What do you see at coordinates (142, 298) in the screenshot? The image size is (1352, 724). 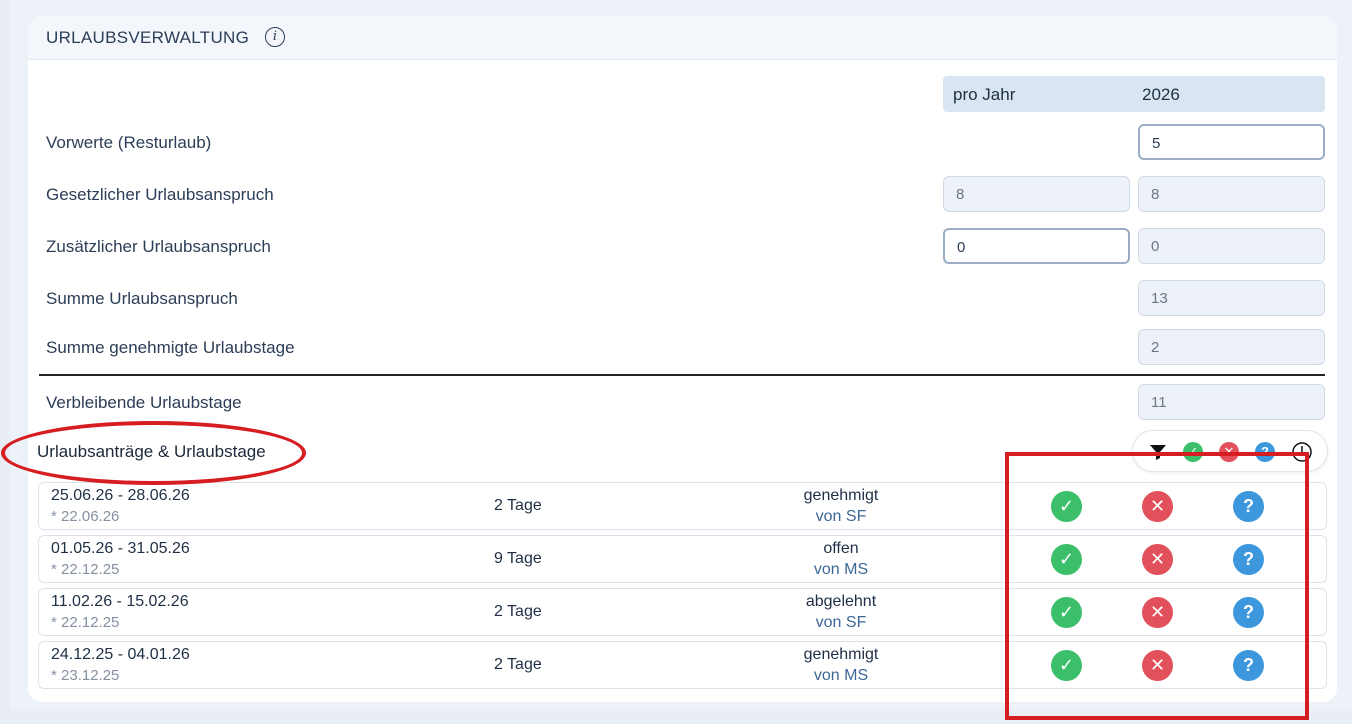 I see `label-total-entitlement: Summe Urlaubsanspruch` at bounding box center [142, 298].